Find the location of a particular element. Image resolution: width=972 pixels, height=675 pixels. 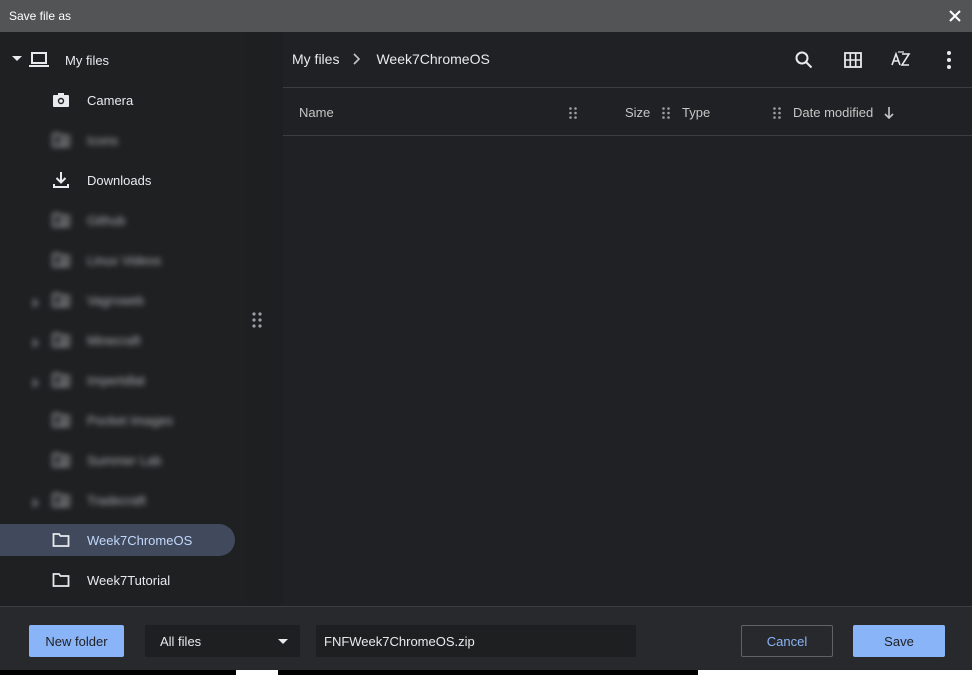

more-options-button is located at coordinates (949, 60).